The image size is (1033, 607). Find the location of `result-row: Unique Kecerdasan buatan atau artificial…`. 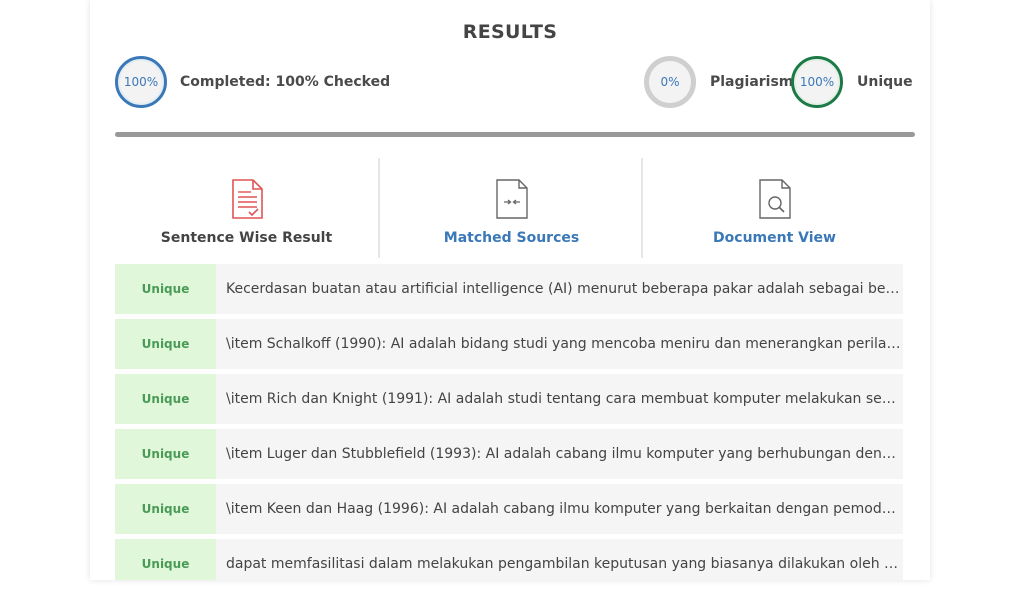

result-row: Unique Kecerdasan buatan atau artificial… is located at coordinates (509, 289).